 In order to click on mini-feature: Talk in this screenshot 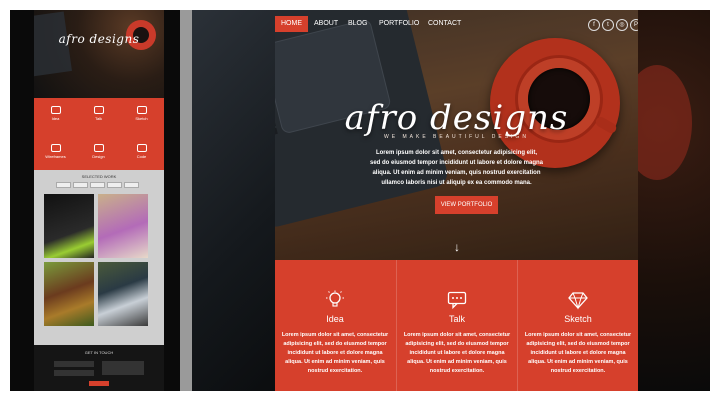, I will do `click(98, 113)`.